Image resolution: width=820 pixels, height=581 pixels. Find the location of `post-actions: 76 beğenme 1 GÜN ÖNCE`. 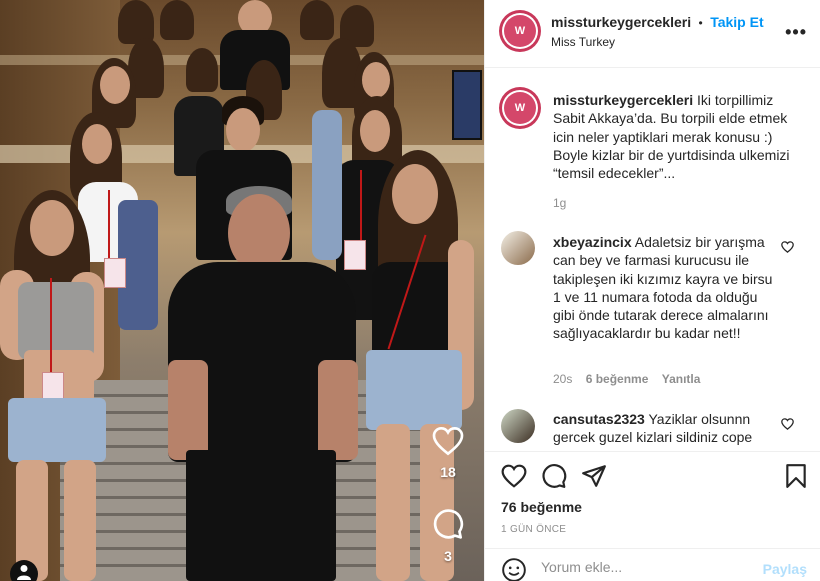

post-actions: 76 beğenme 1 GÜN ÖNCE is located at coordinates (652, 499).